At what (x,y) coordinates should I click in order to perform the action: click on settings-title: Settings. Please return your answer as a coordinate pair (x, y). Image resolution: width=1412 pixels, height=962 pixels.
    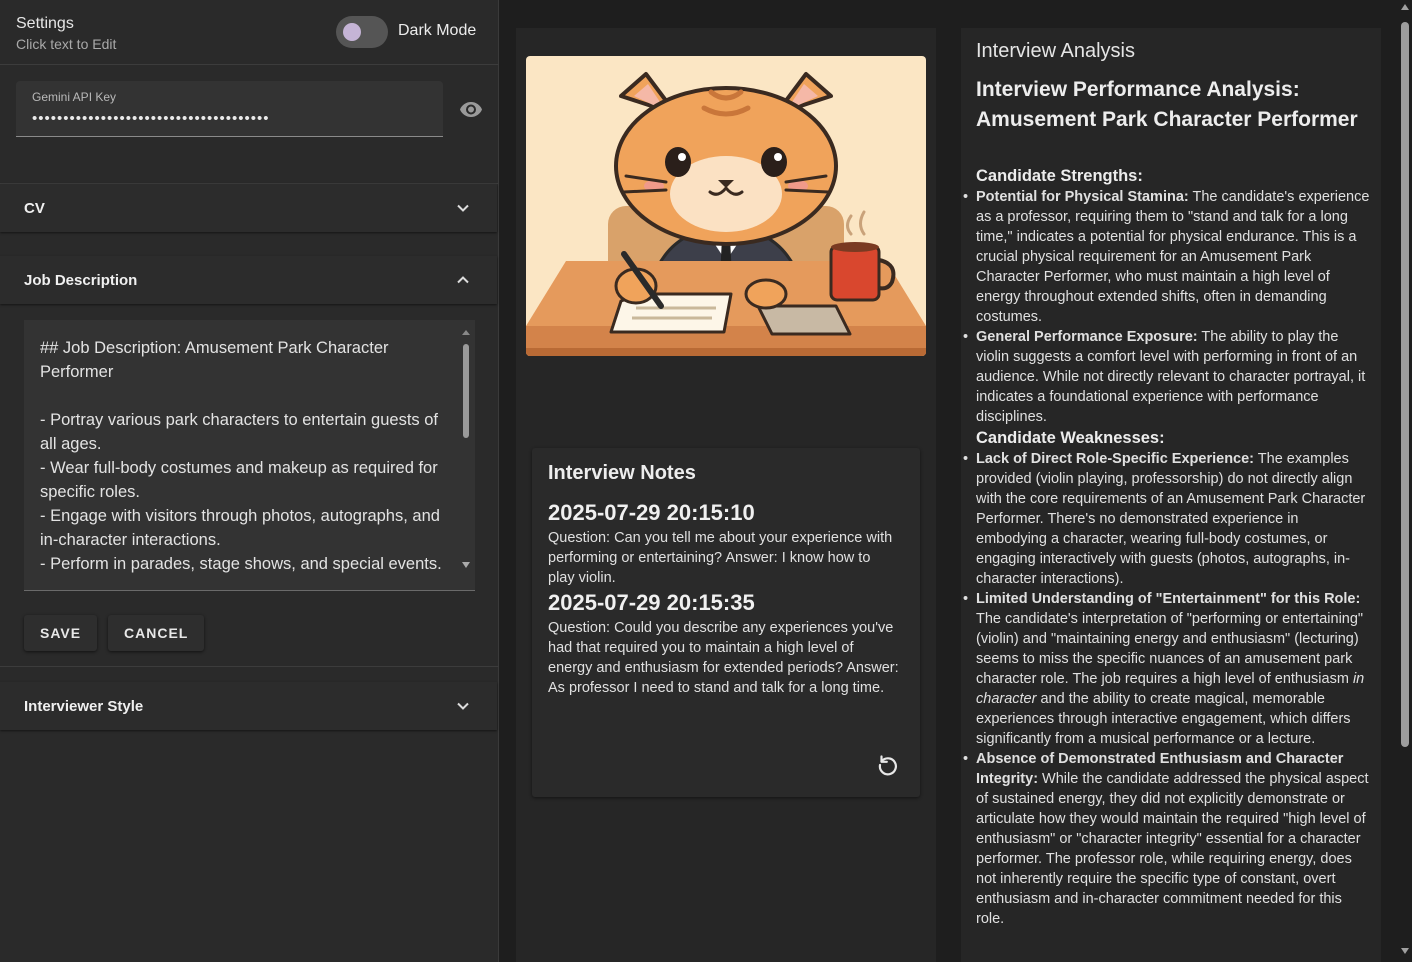
    Looking at the image, I should click on (66, 24).